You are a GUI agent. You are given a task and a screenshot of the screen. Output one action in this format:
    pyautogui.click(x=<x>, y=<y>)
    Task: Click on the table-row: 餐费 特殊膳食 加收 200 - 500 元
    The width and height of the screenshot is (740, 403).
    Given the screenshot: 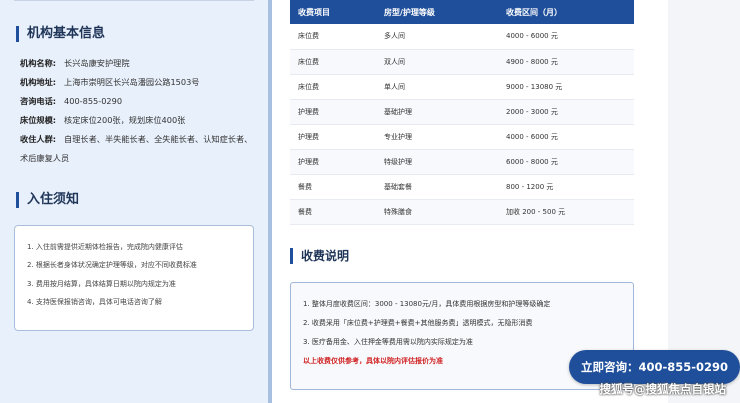 What is the action you would take?
    pyautogui.click(x=462, y=212)
    